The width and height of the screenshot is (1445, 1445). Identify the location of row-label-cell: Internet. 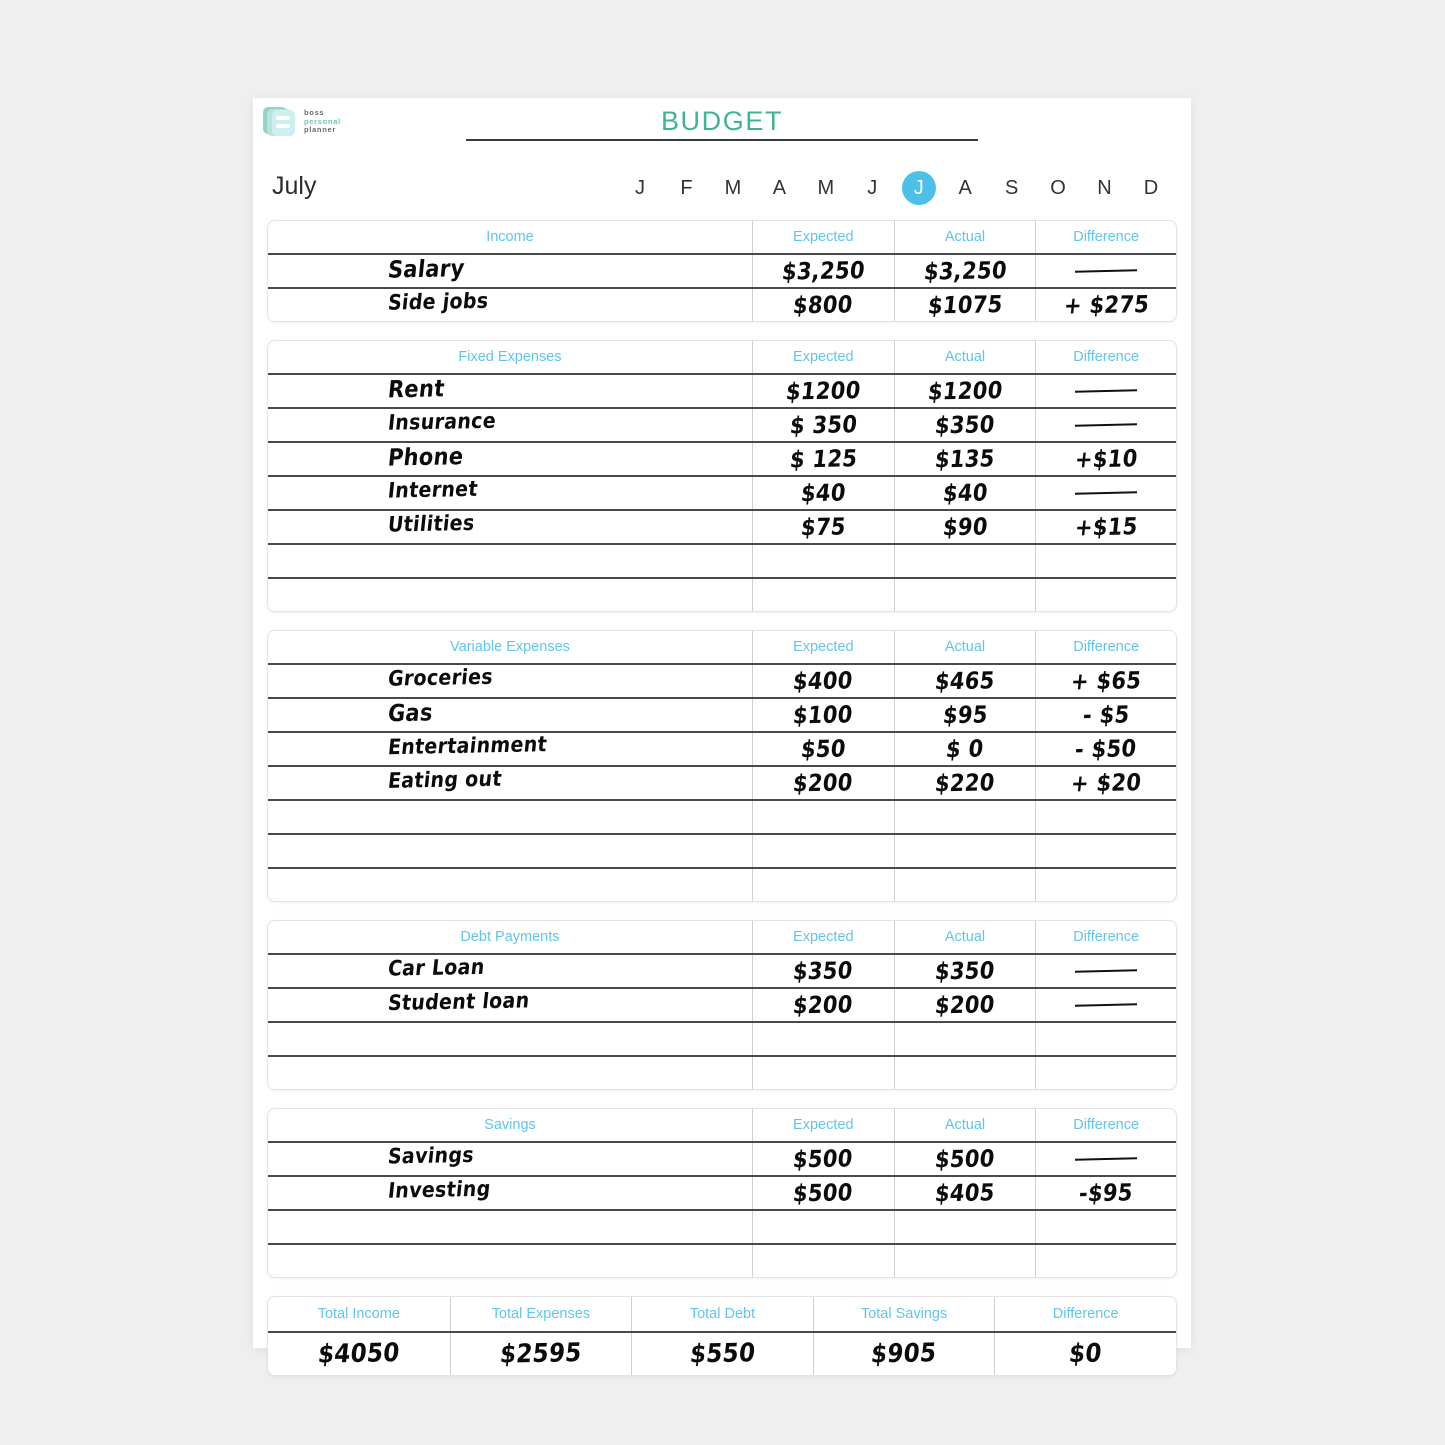
(510, 493).